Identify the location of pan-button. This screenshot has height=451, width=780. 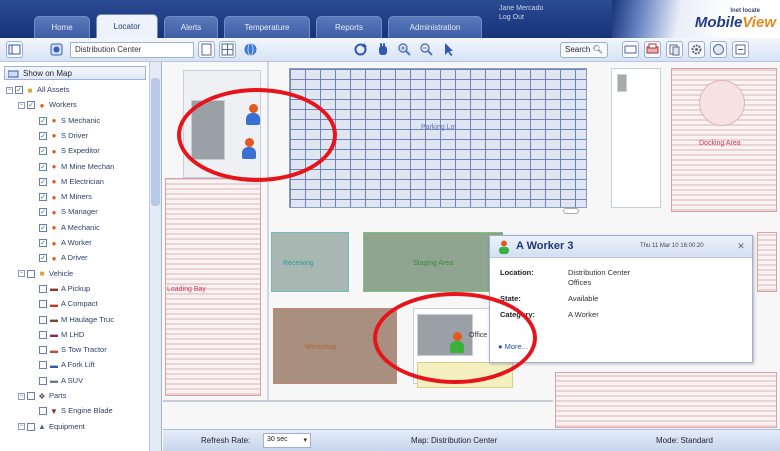
(382, 49).